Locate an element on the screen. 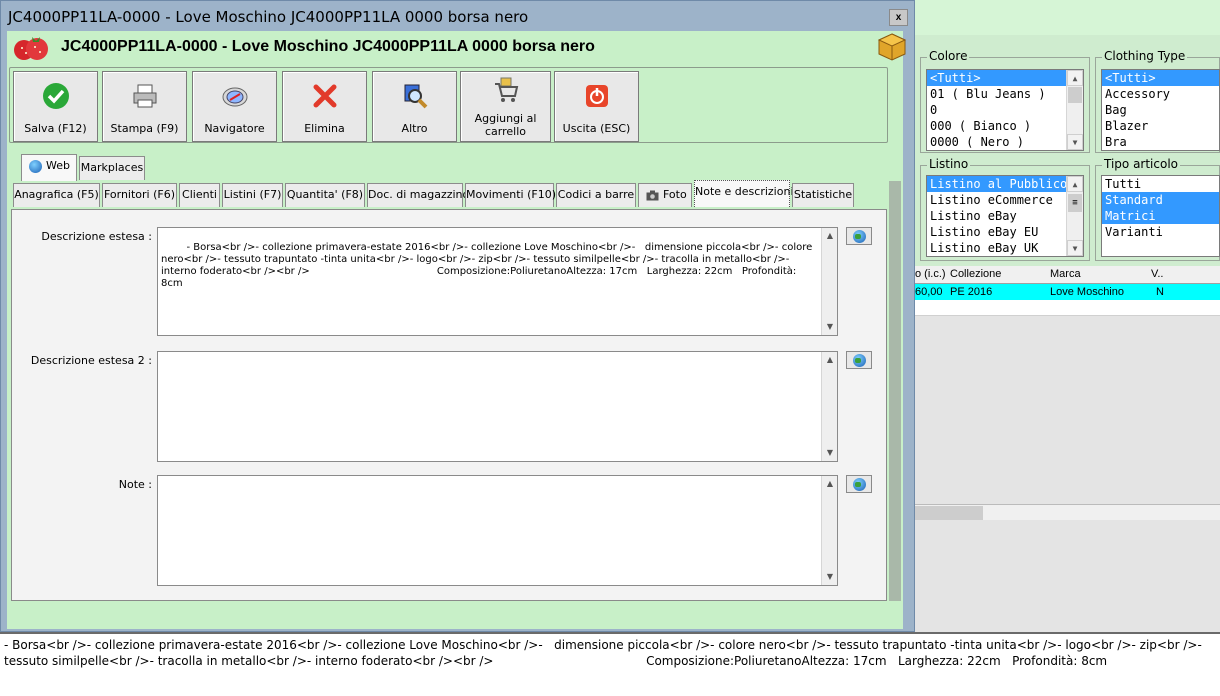 Image resolution: width=1220 pixels, height=696 pixels. tab-codici-barre: Codici a barre is located at coordinates (596, 195).